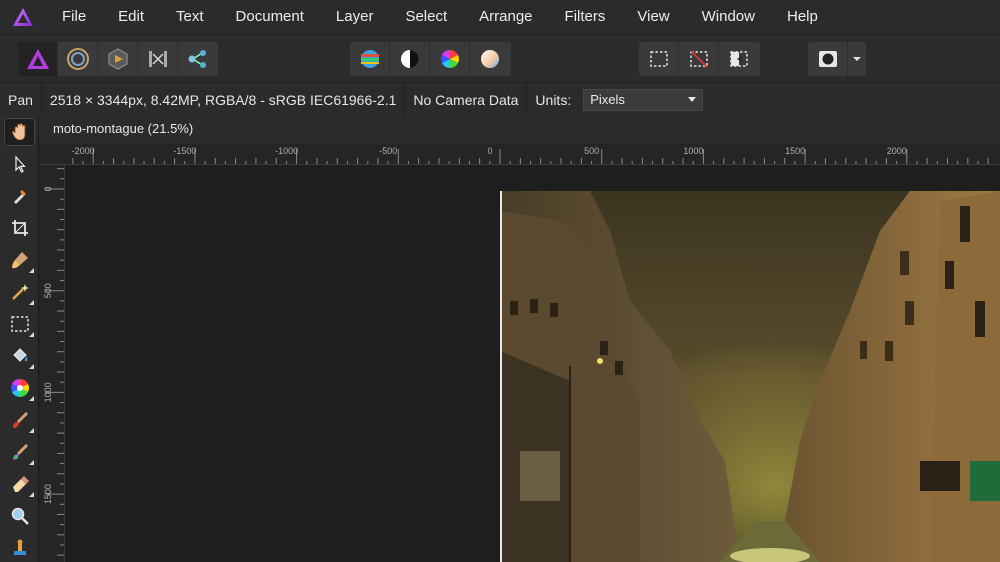 The image size is (1000, 562). I want to click on liquify-persona-icon, so click(78, 59).